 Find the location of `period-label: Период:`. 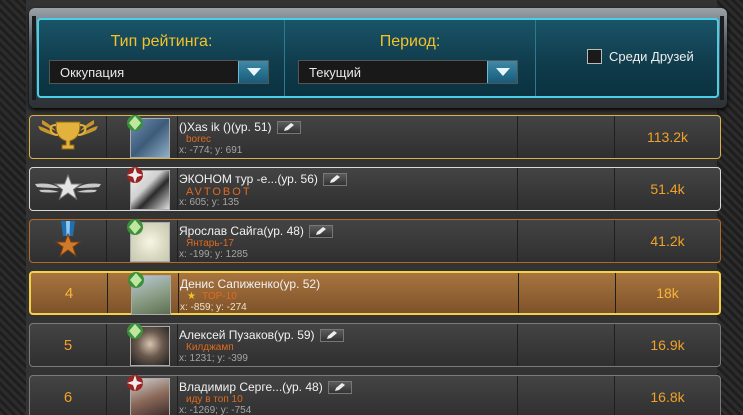

period-label: Период: is located at coordinates (410, 41).